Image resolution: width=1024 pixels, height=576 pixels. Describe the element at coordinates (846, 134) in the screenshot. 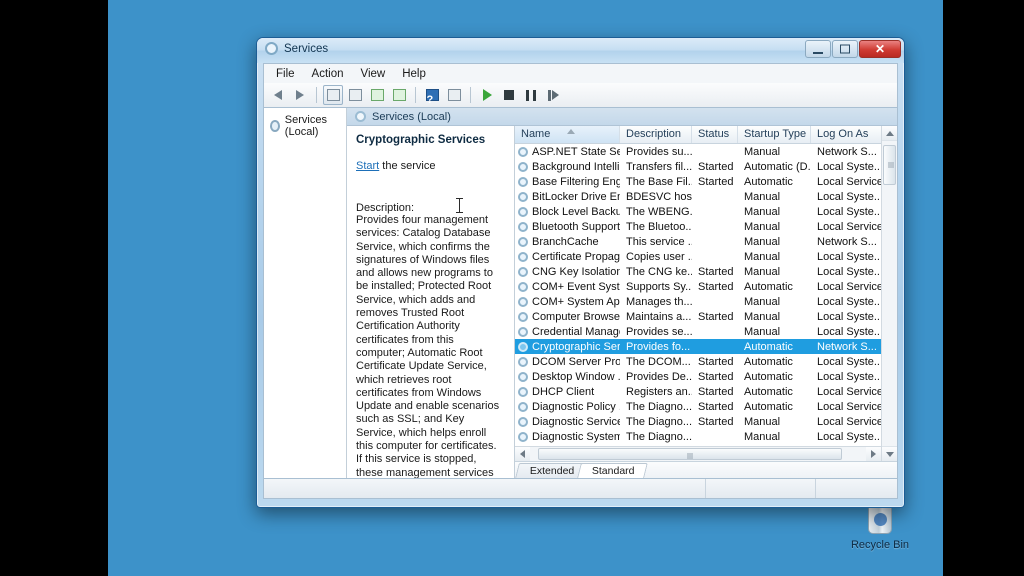

I see `column-header-log-on-as: Log On As` at that location.